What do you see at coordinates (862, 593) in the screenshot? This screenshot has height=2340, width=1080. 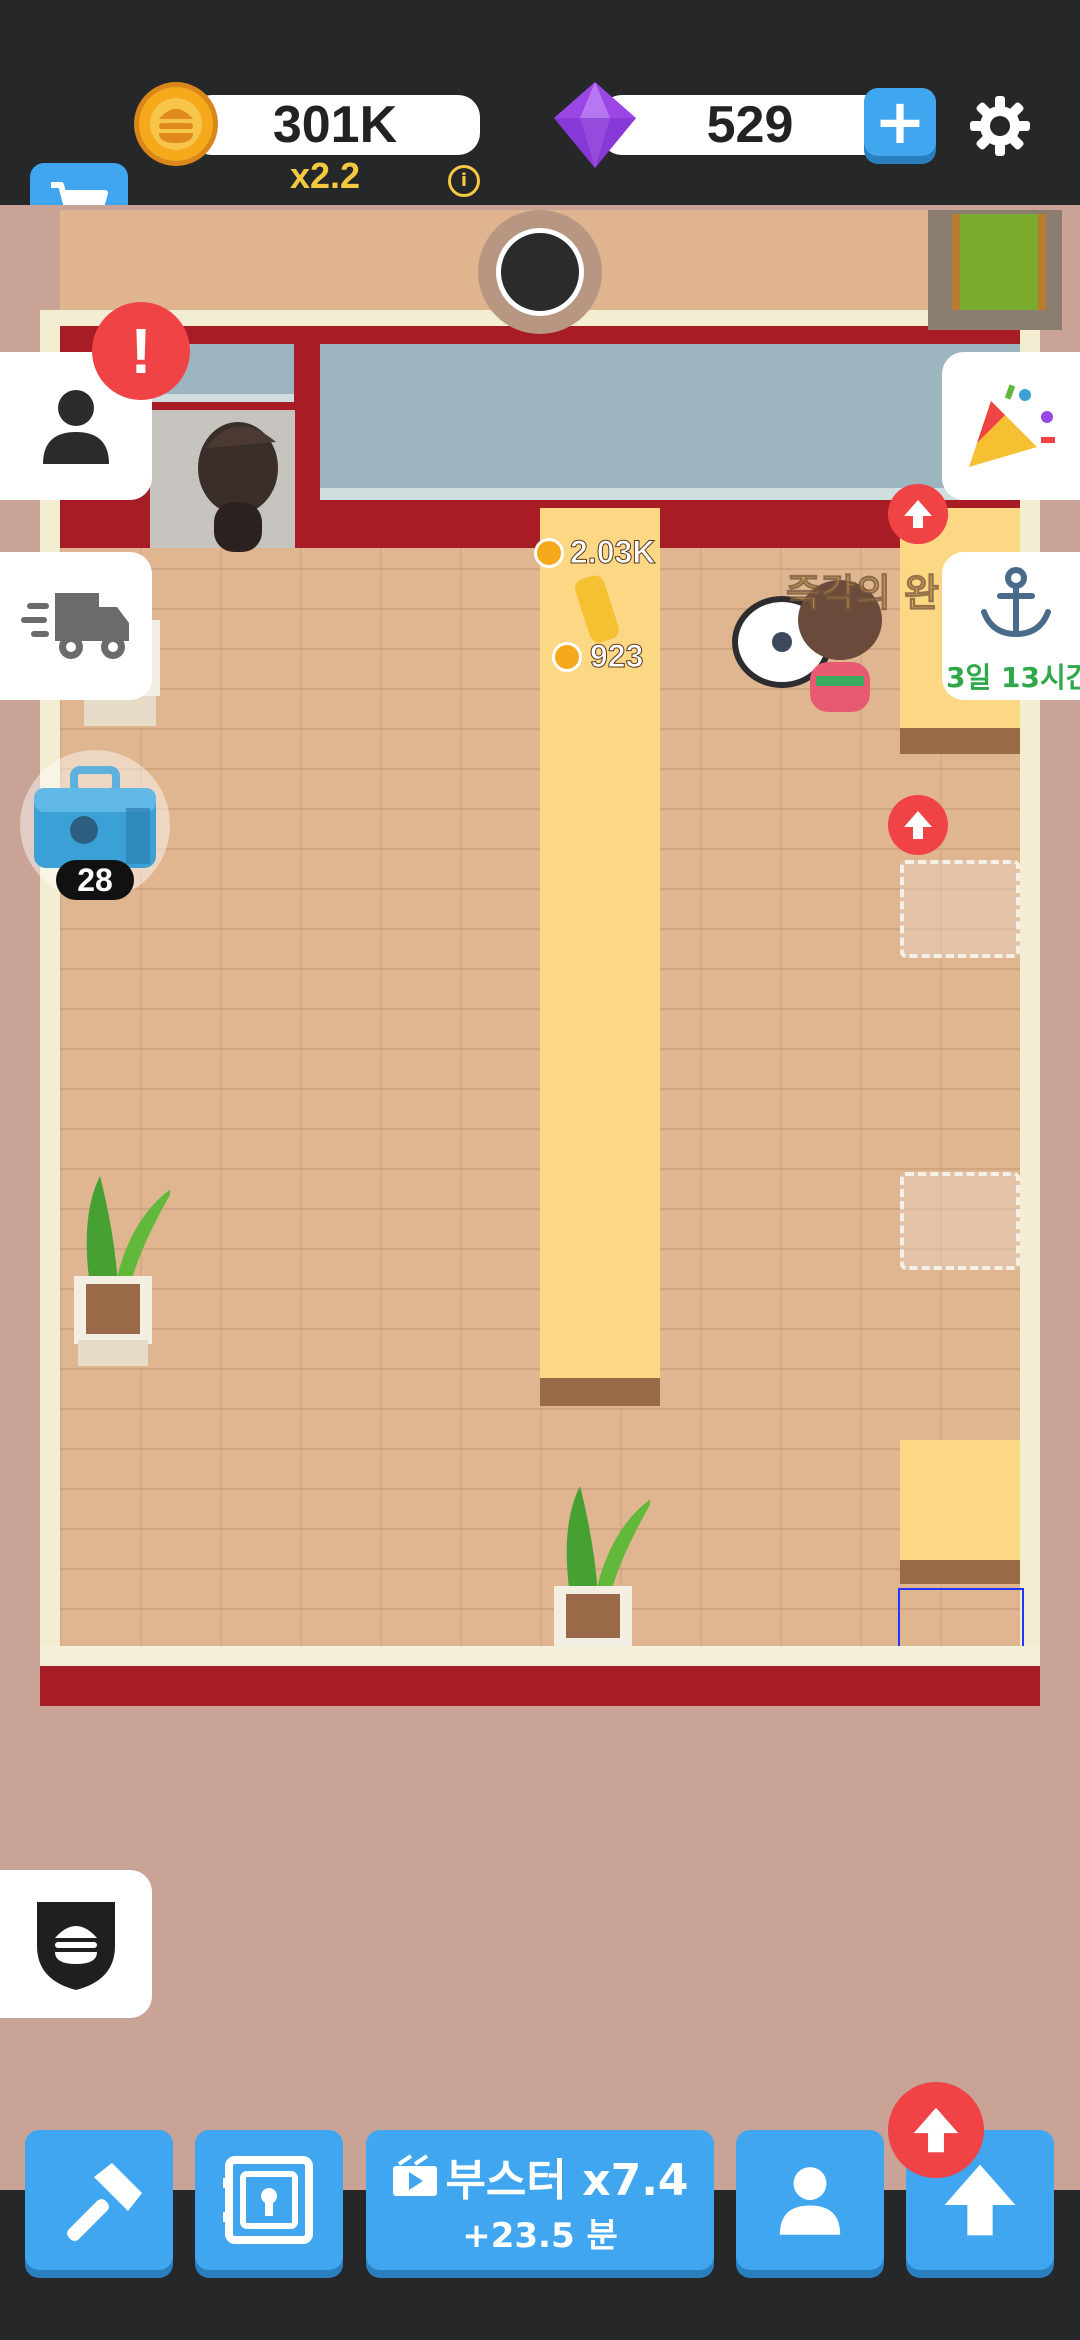 I see `floating-speech-text: 즉각의 완` at bounding box center [862, 593].